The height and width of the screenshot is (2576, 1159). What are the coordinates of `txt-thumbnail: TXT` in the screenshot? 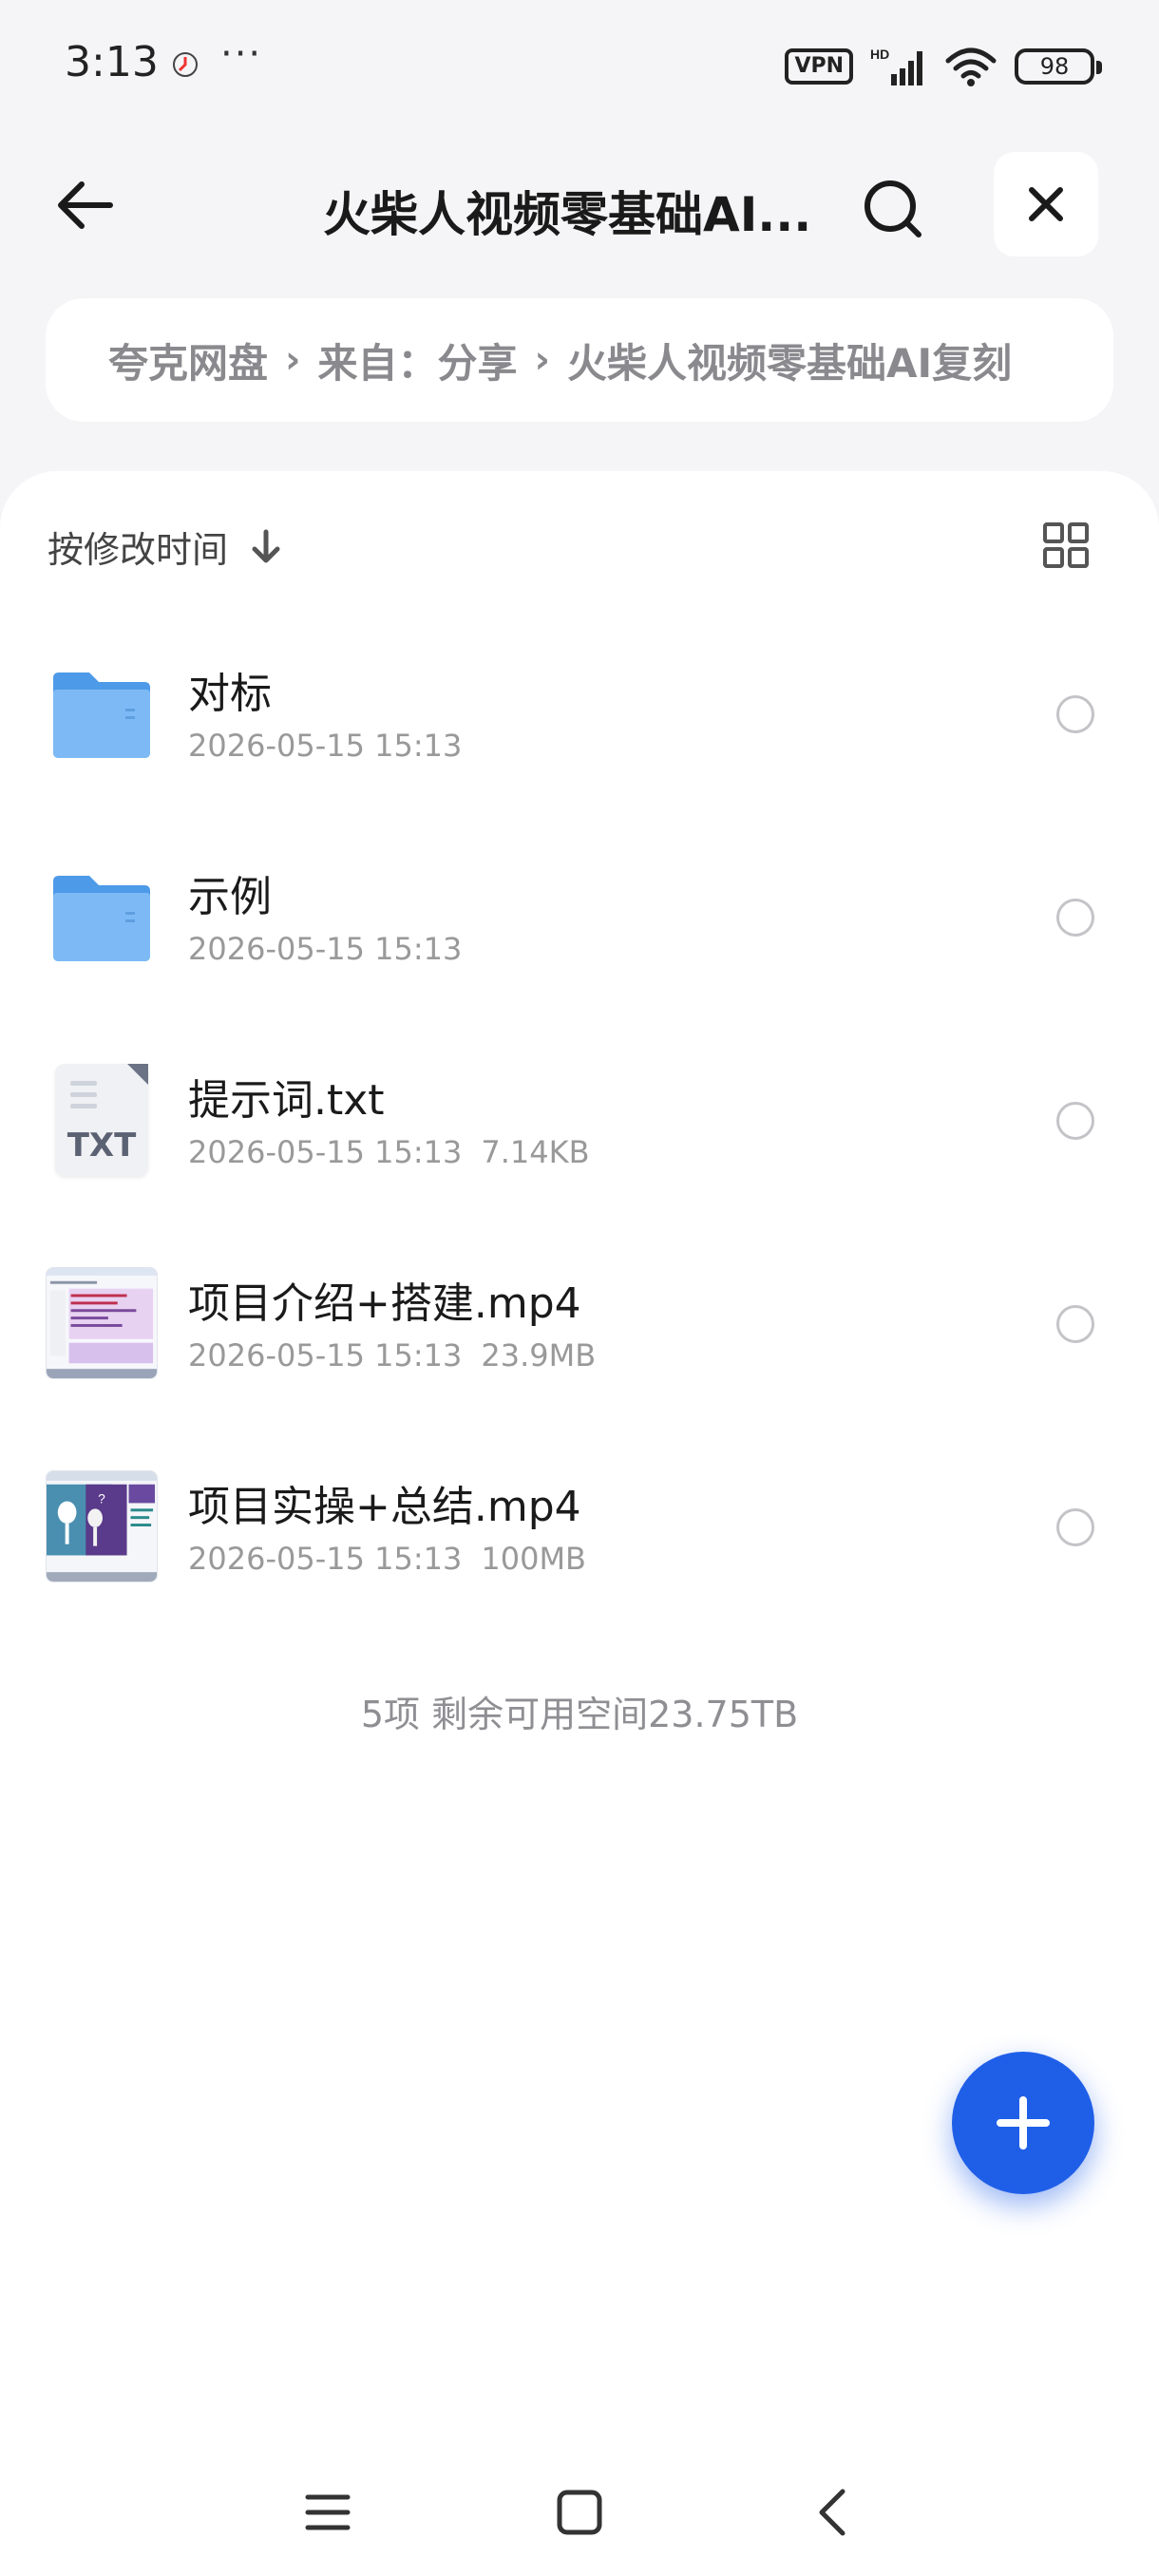 It's located at (102, 1120).